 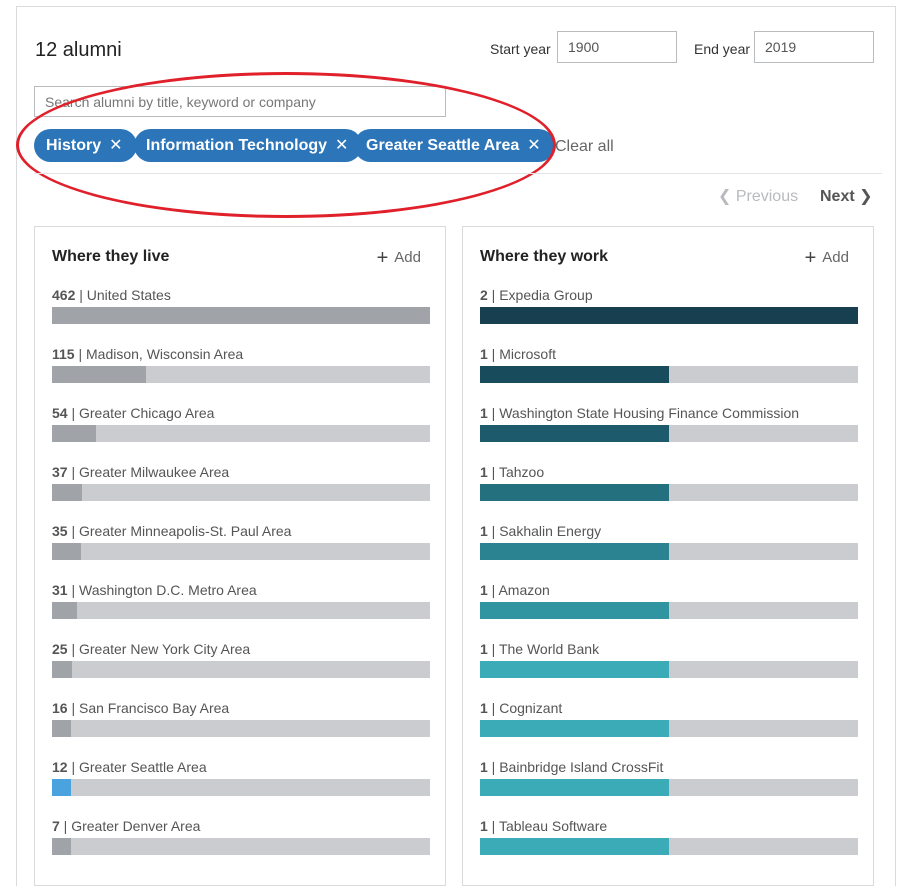 What do you see at coordinates (669, 355) in the screenshot?
I see `list-item-label: 1 | Microsoft` at bounding box center [669, 355].